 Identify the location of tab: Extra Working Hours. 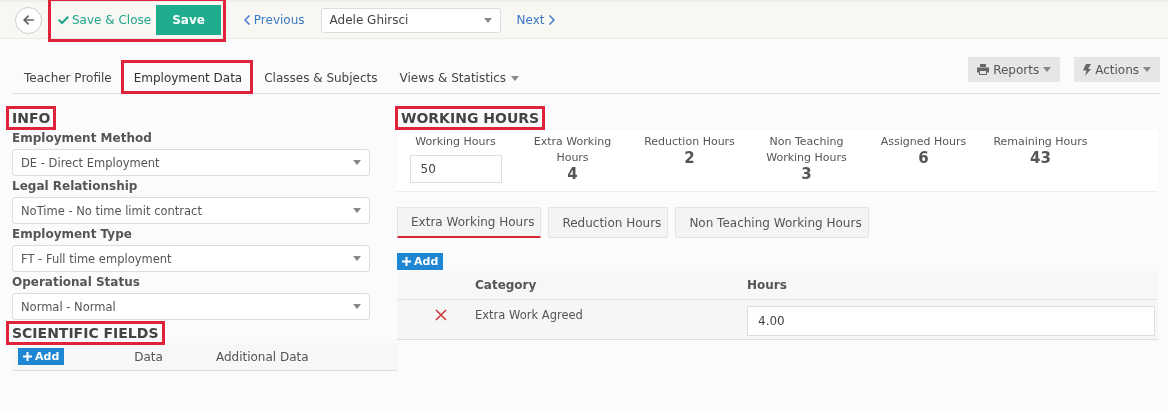
(469, 222).